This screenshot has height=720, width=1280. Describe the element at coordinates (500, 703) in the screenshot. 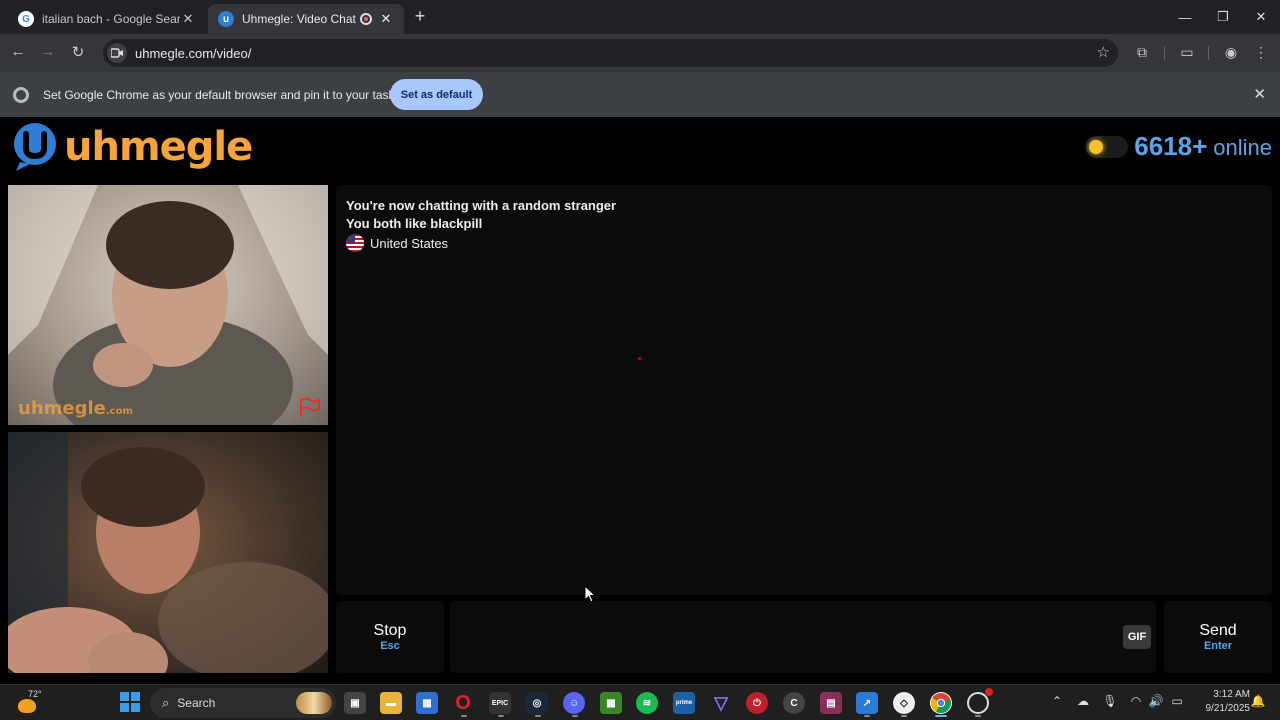

I see `epic-games-icon: EPIC` at that location.